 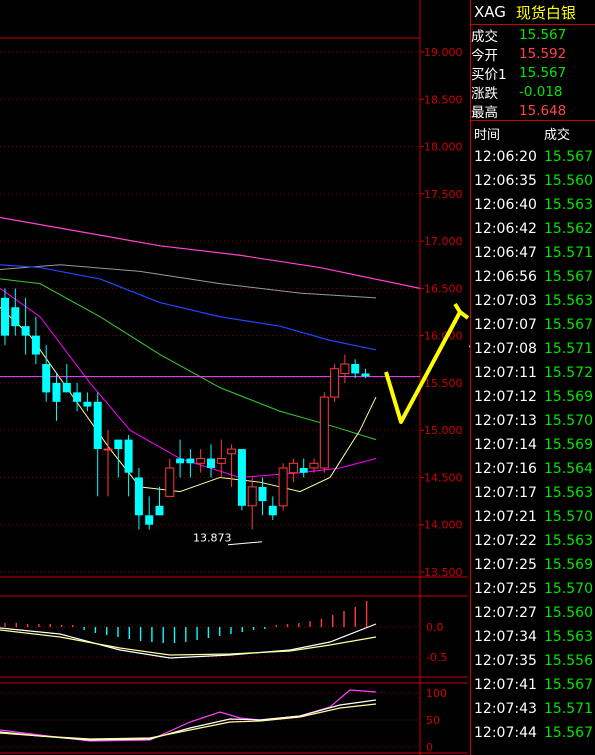 I want to click on tick-price: 15.571, so click(x=568, y=349).